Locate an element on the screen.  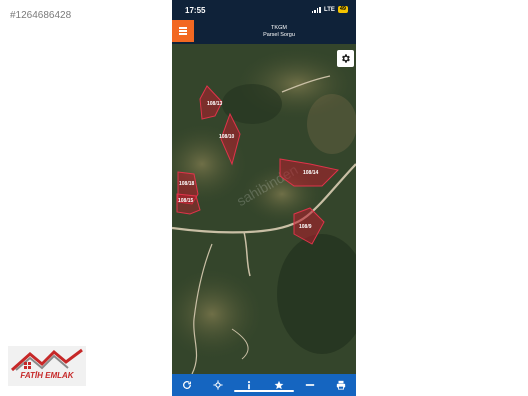
battery-icon: 49 is located at coordinates (342, 9).